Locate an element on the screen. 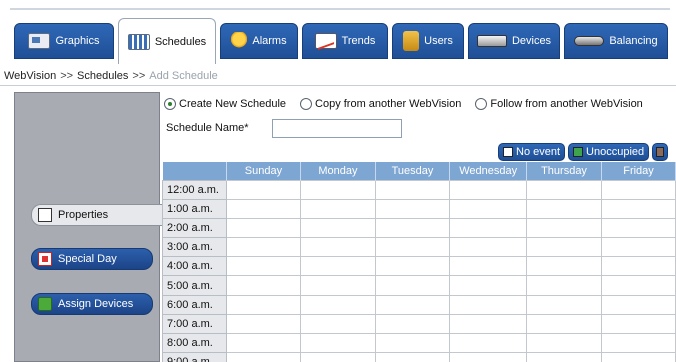  grid-row: 2:00 a.m. is located at coordinates (419, 228).